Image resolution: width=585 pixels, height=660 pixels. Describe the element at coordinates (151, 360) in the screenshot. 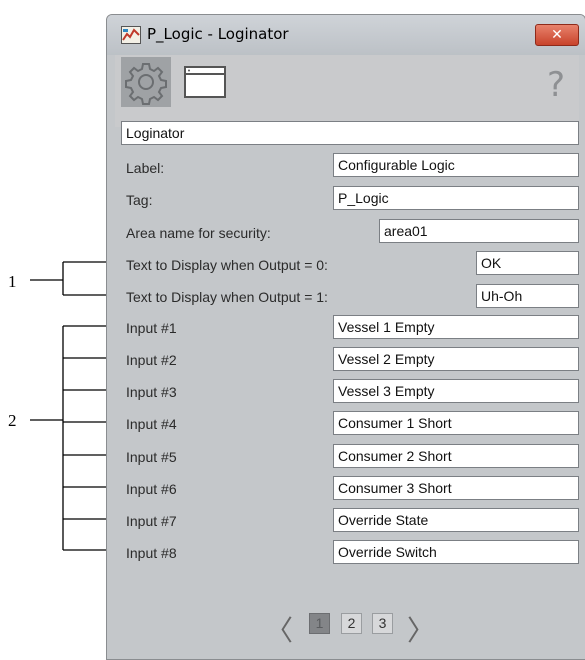

I see `input2-caption: Input #2` at that location.